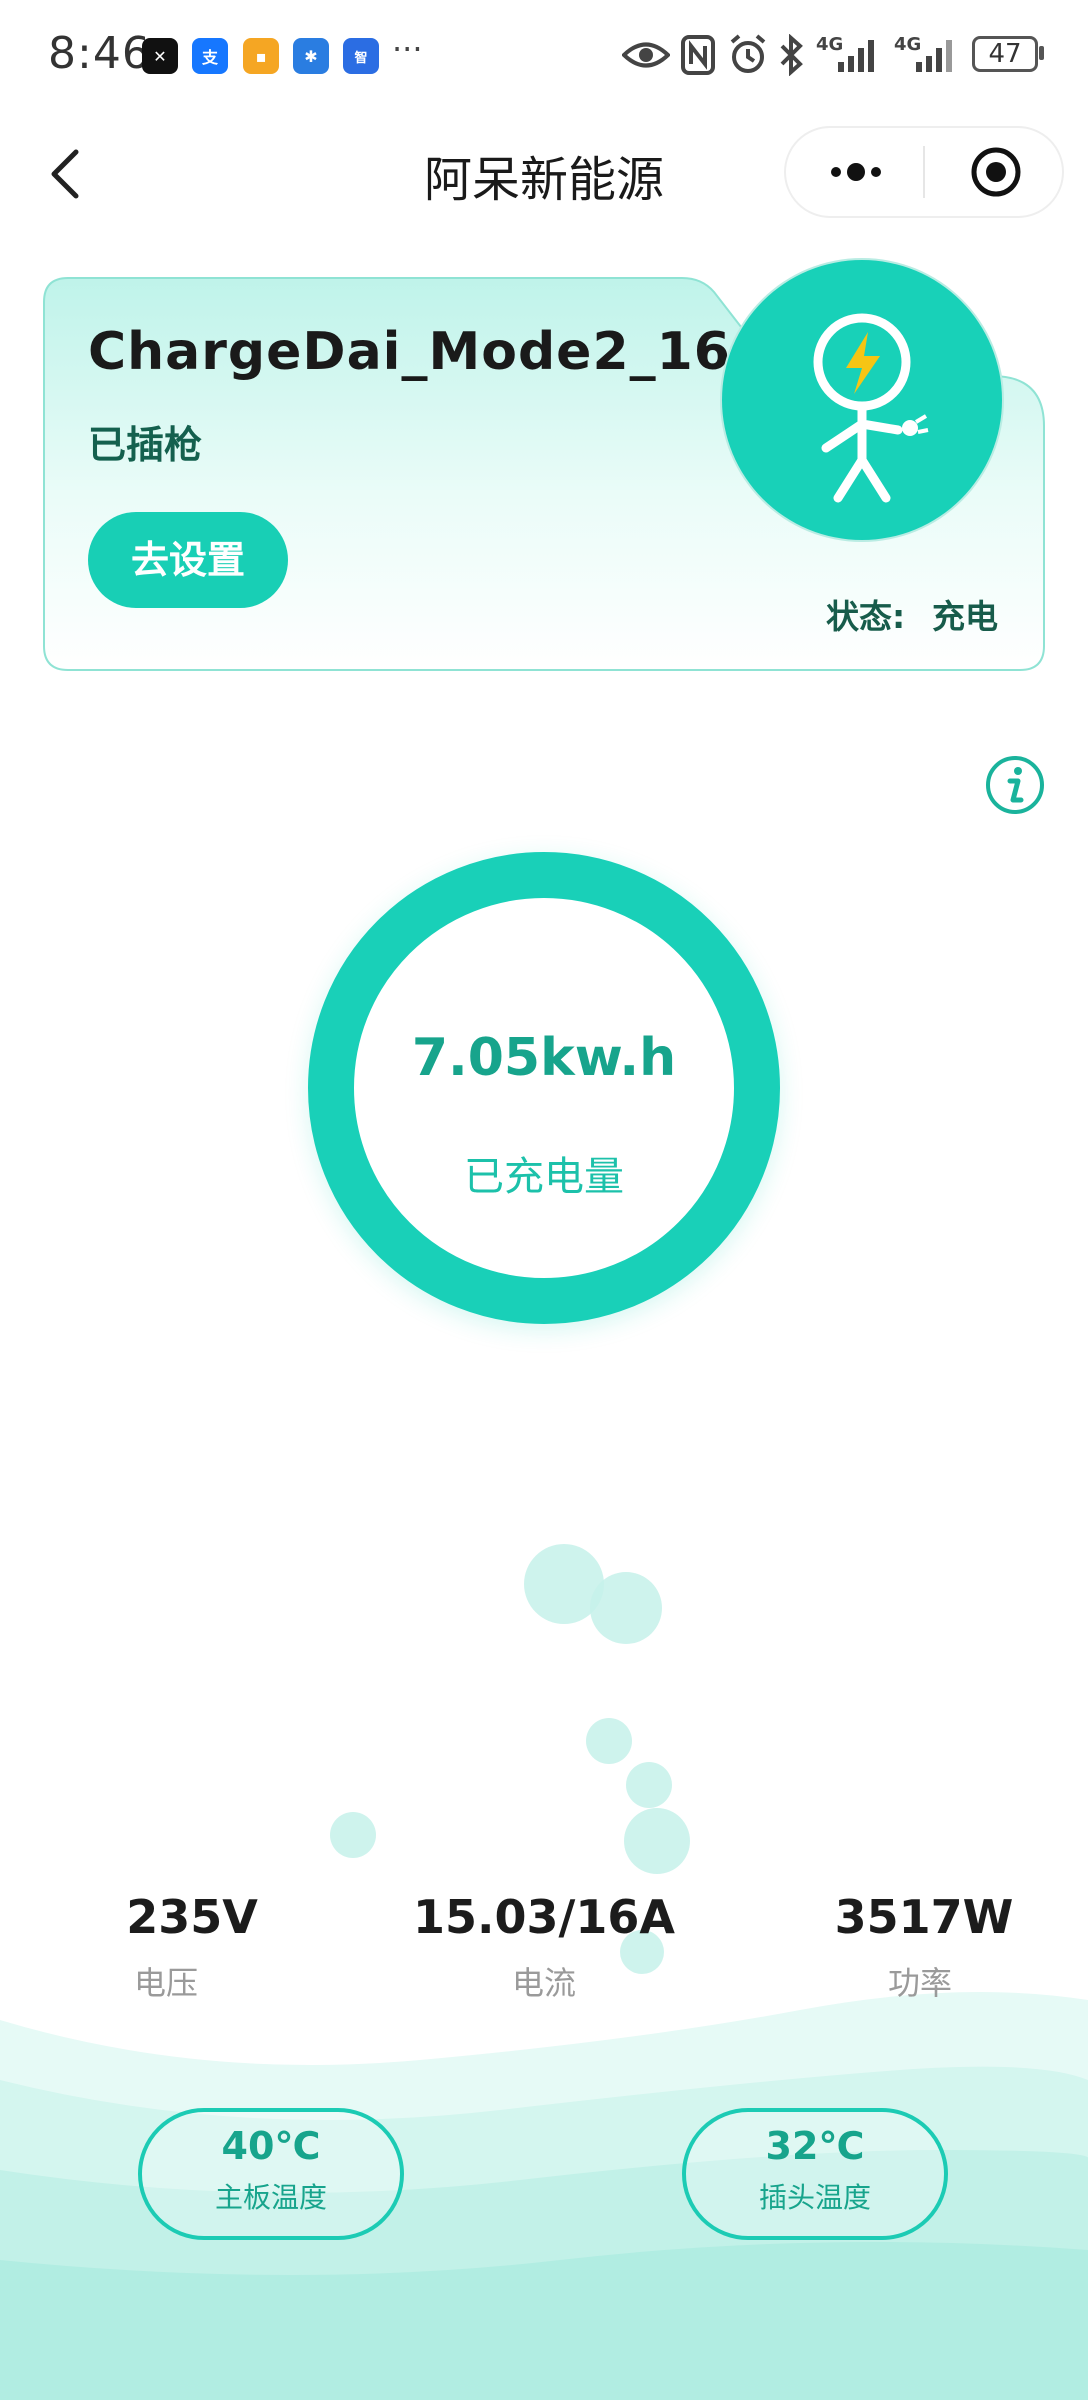 This screenshot has height=2400, width=1088. Describe the element at coordinates (165, 1983) in the screenshot. I see `voltage-label: 电压` at that location.